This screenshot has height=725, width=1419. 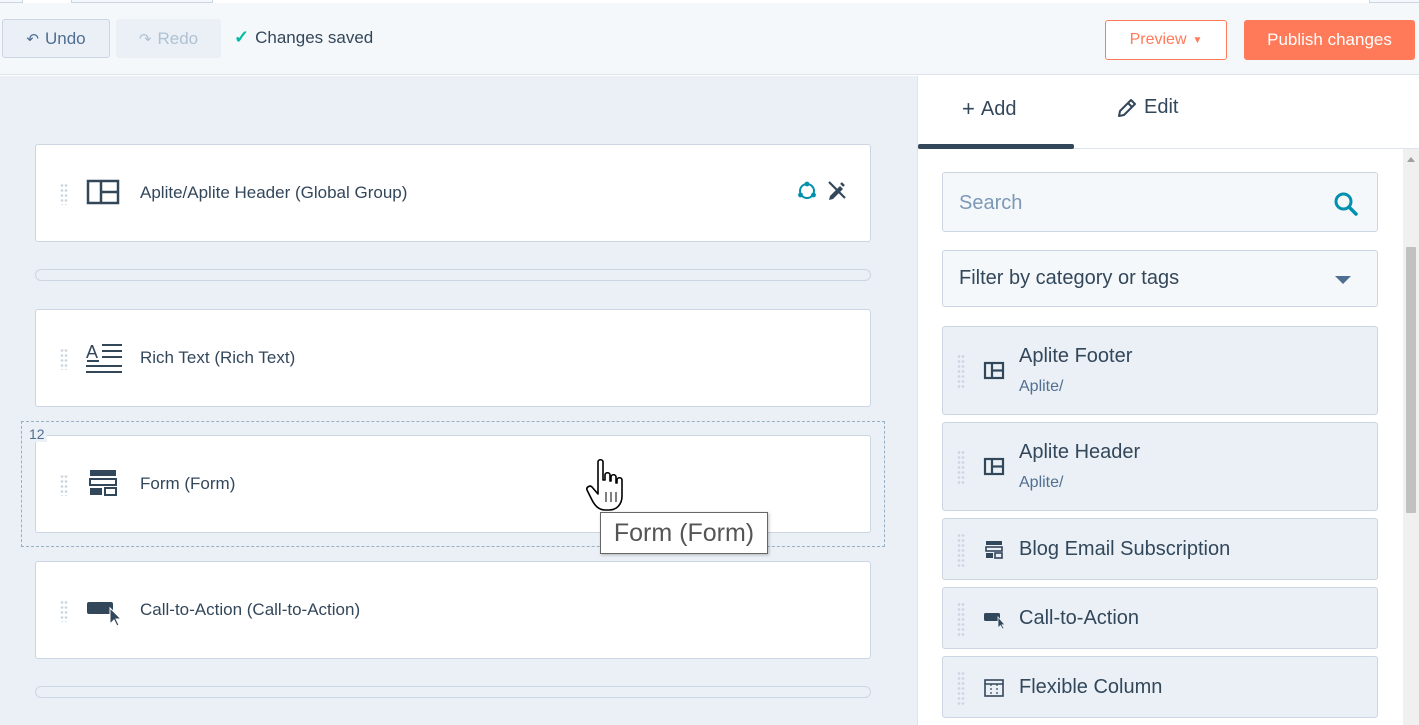 I want to click on publish-changes-button: Publish changes, so click(x=1329, y=40).